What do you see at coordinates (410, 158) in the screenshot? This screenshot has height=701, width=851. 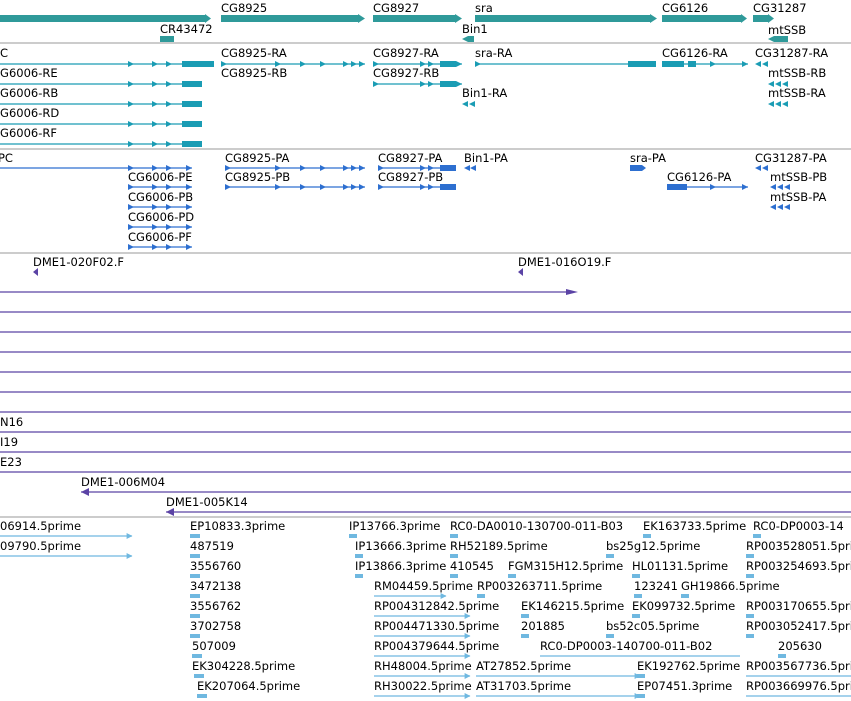 I see `protein-label-cg8927-pa: CG8927-PA` at bounding box center [410, 158].